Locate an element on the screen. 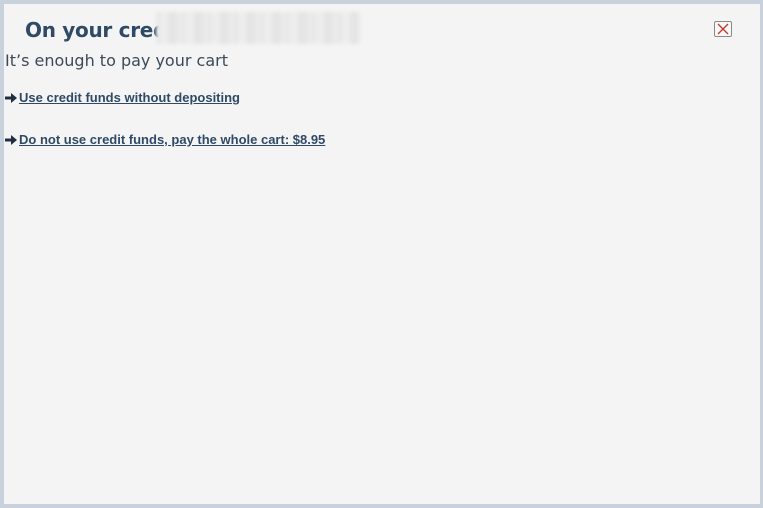  close-icon is located at coordinates (723, 29).